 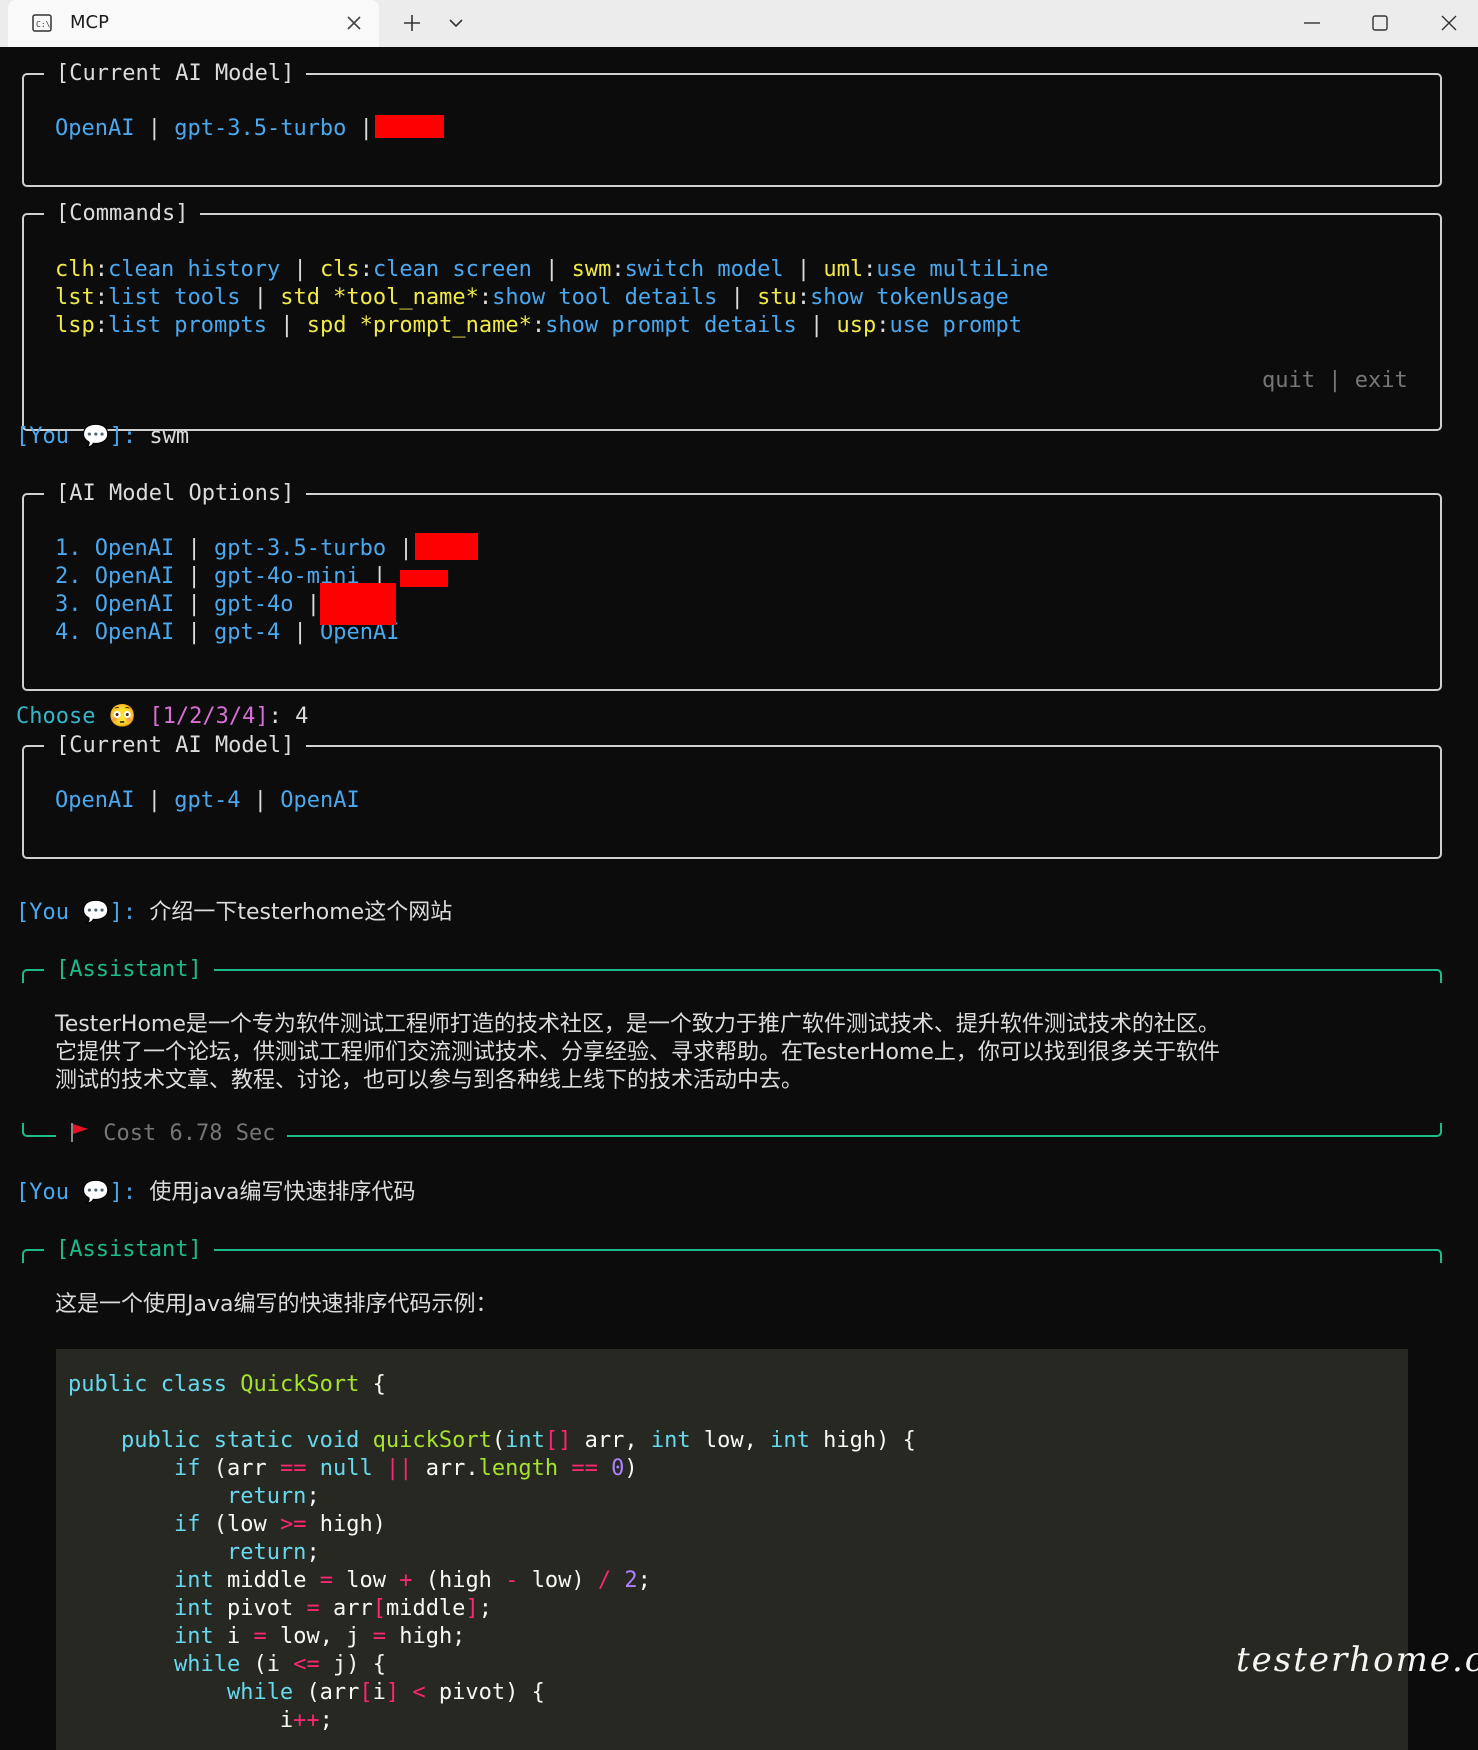 I want to click on code-line: public class QuickSort {, so click(x=227, y=1384).